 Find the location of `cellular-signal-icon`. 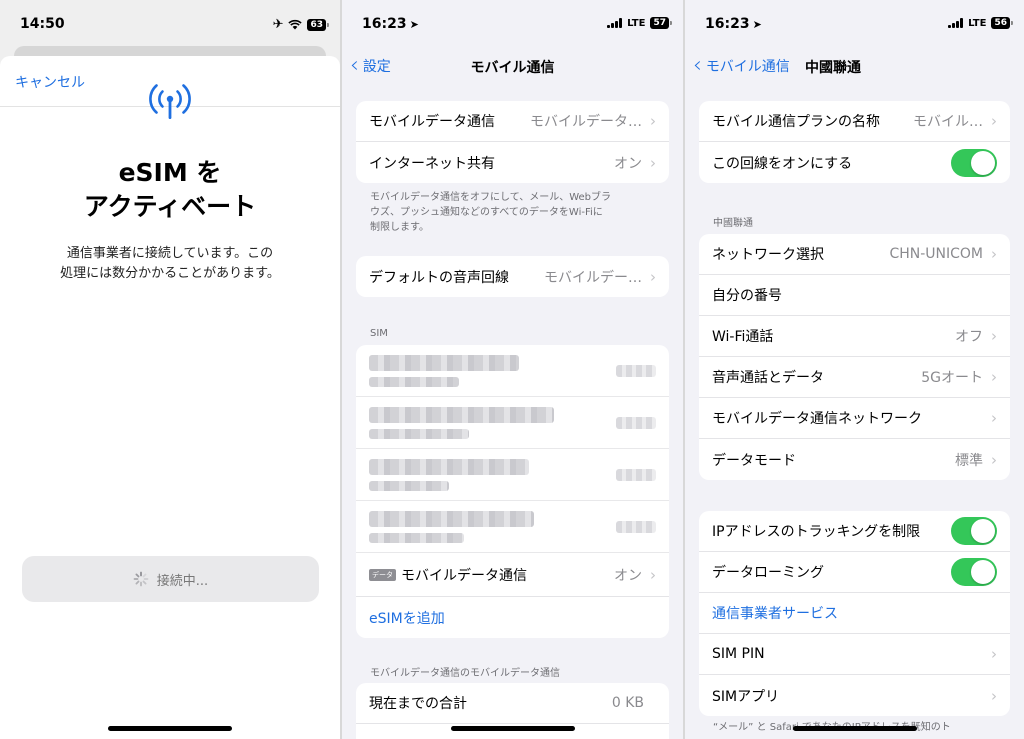

cellular-signal-icon is located at coordinates (615, 23).